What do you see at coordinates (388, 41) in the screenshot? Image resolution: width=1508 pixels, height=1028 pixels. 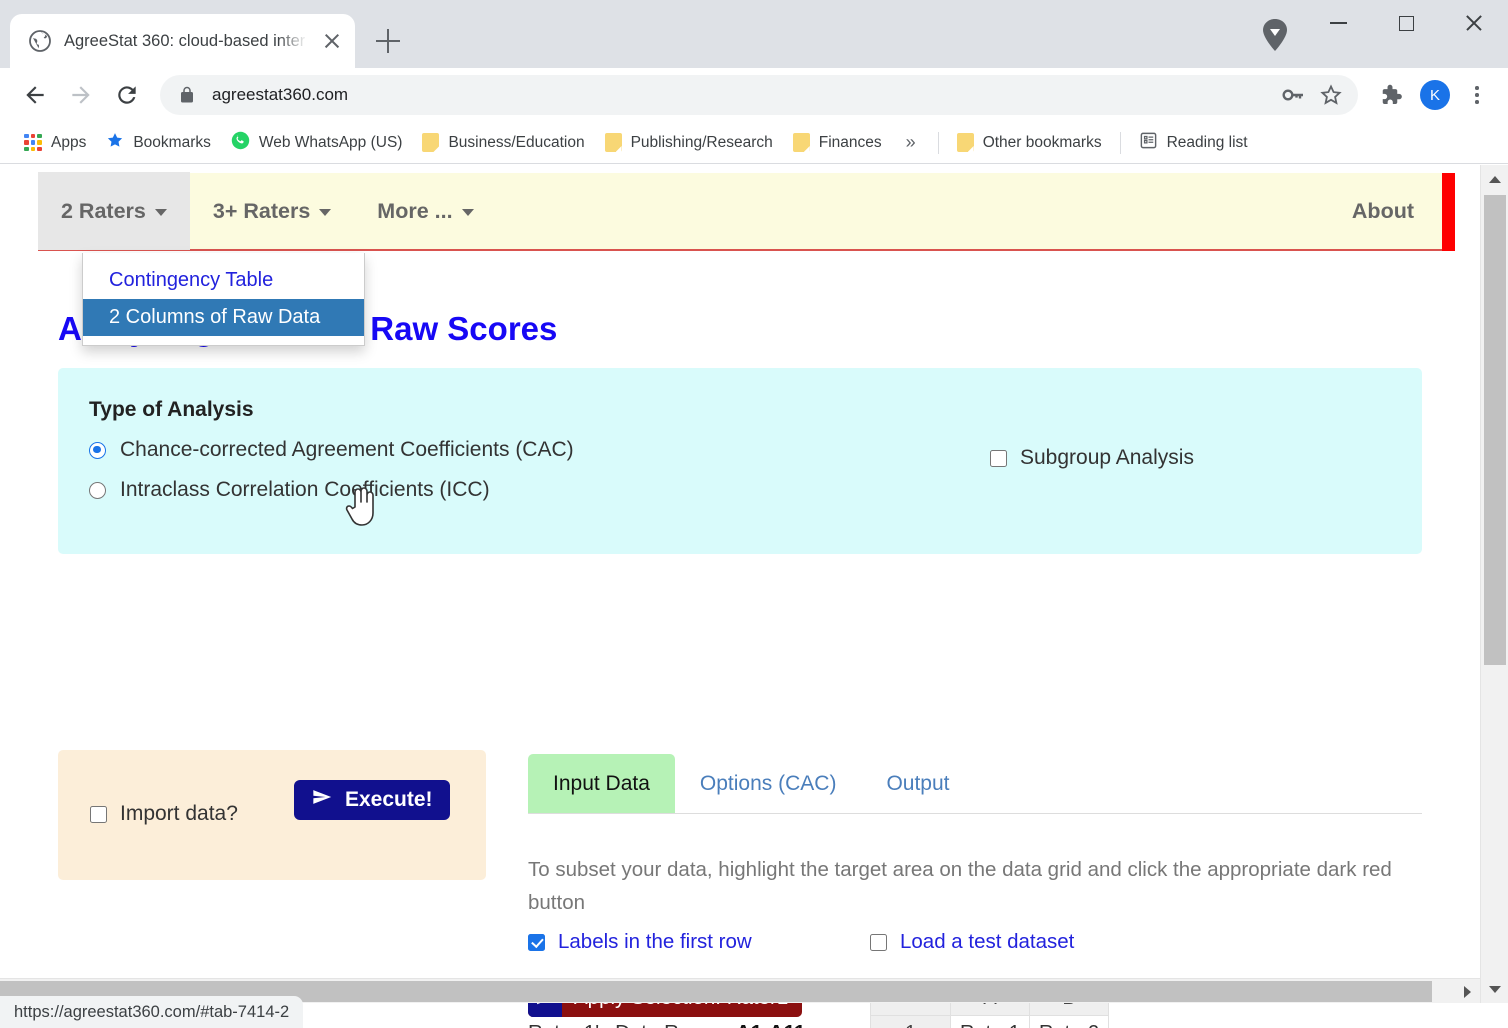 I see `new-tab-button` at bounding box center [388, 41].